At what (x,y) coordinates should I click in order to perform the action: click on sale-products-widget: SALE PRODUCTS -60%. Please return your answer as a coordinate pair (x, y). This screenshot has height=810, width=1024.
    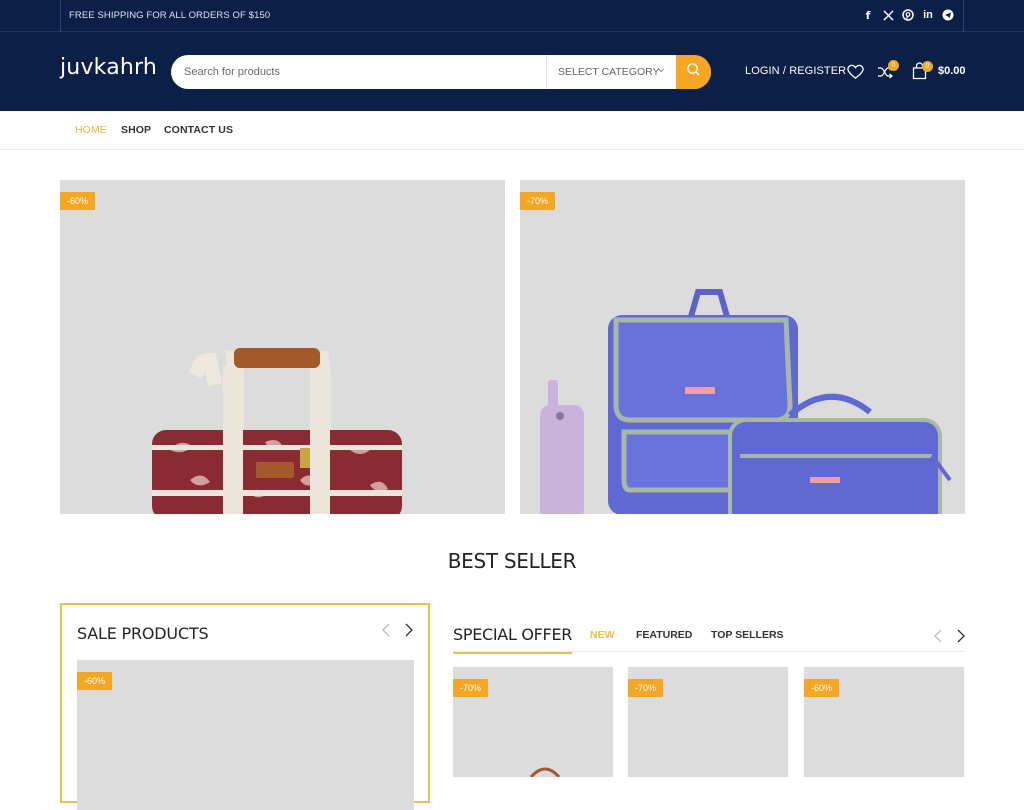
    Looking at the image, I should click on (245, 706).